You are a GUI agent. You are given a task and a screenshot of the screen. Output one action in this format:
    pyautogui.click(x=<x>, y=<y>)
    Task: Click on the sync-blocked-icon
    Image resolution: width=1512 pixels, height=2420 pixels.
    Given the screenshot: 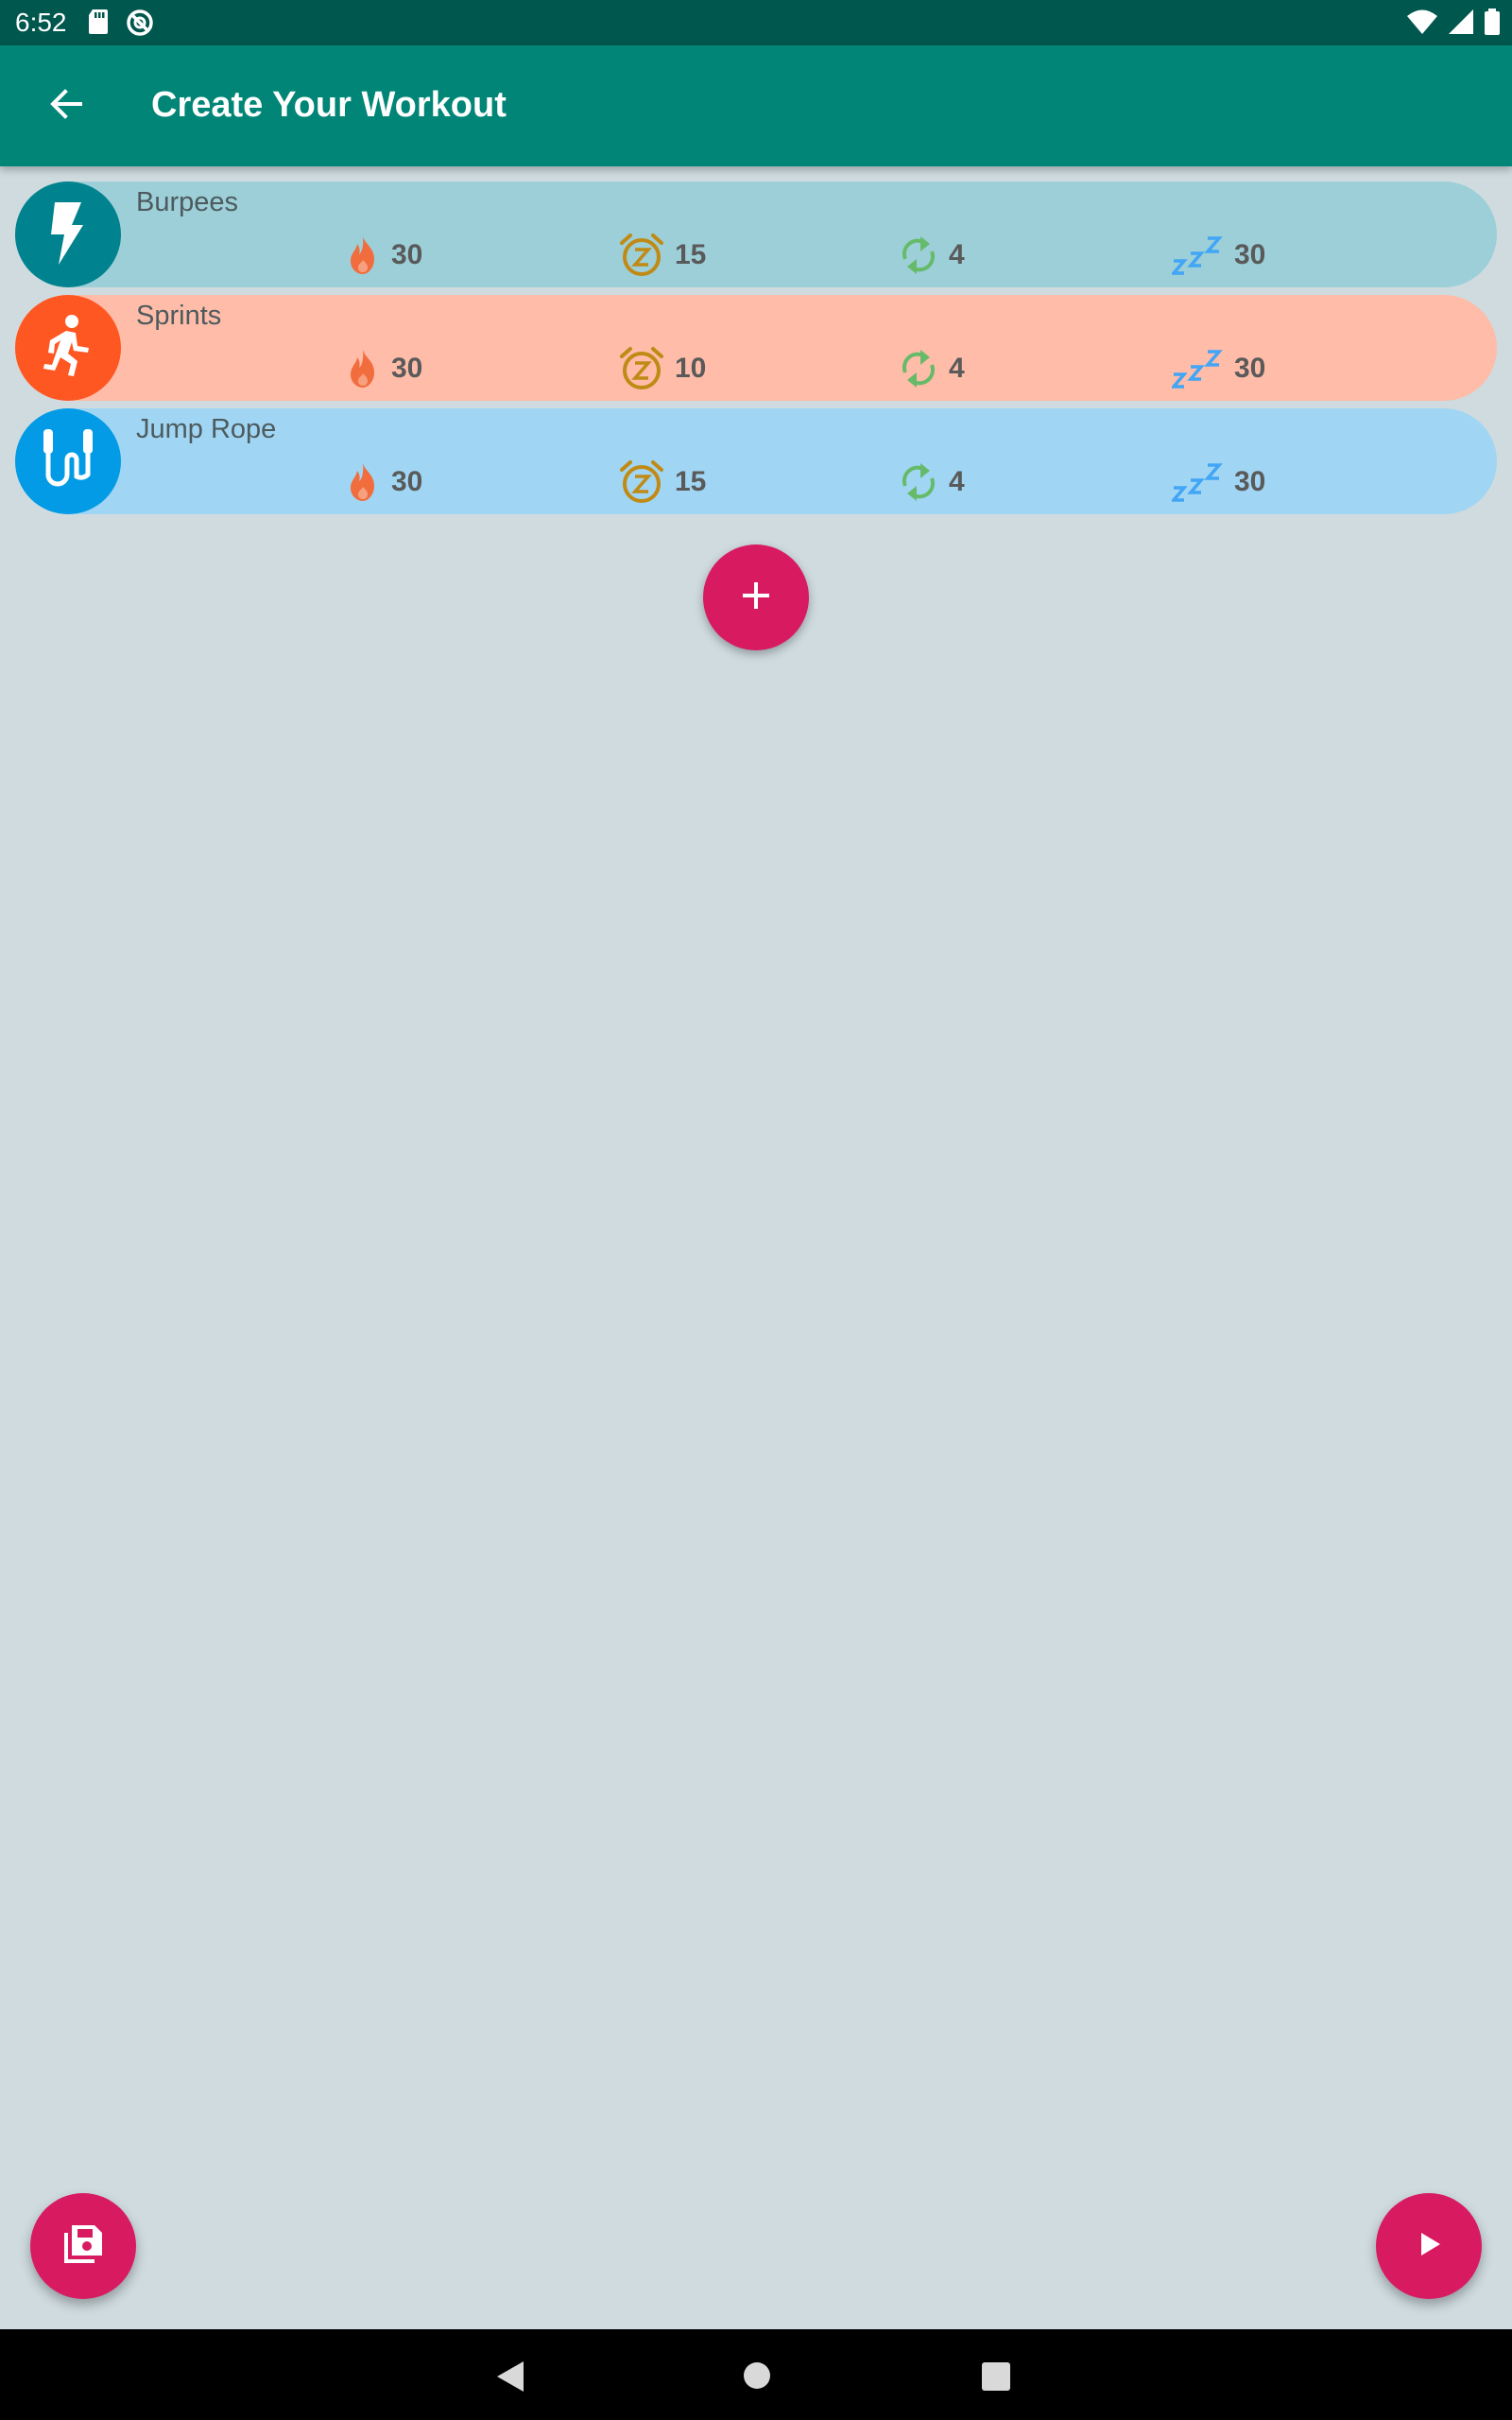 What is the action you would take?
    pyautogui.click(x=140, y=23)
    